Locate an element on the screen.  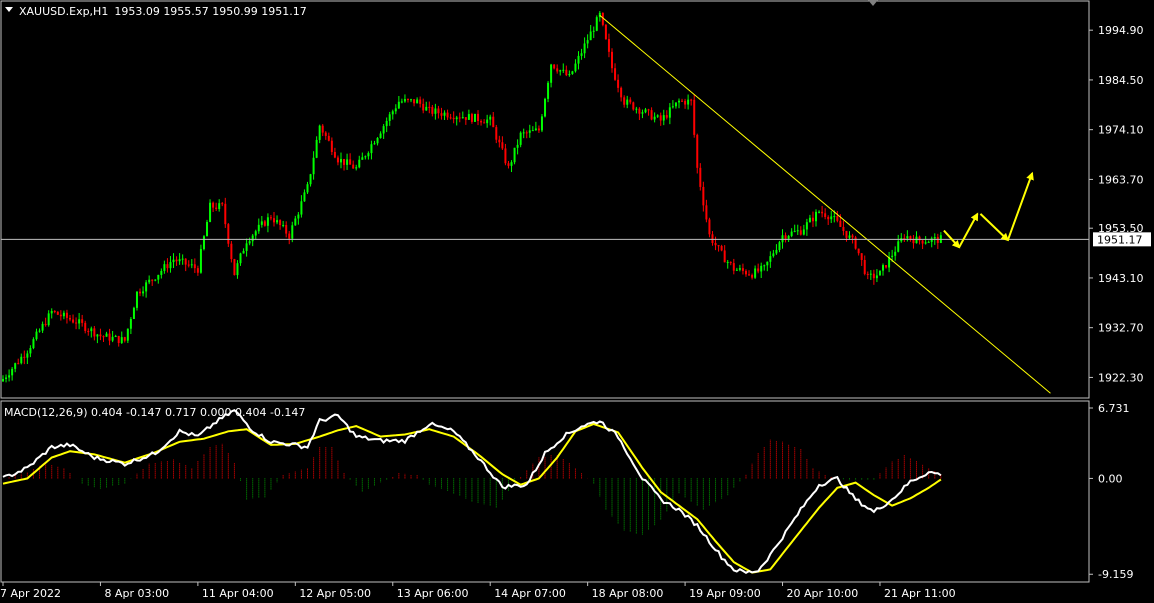
time-tick-label: 12 Apr 05:00 is located at coordinates (335, 593).